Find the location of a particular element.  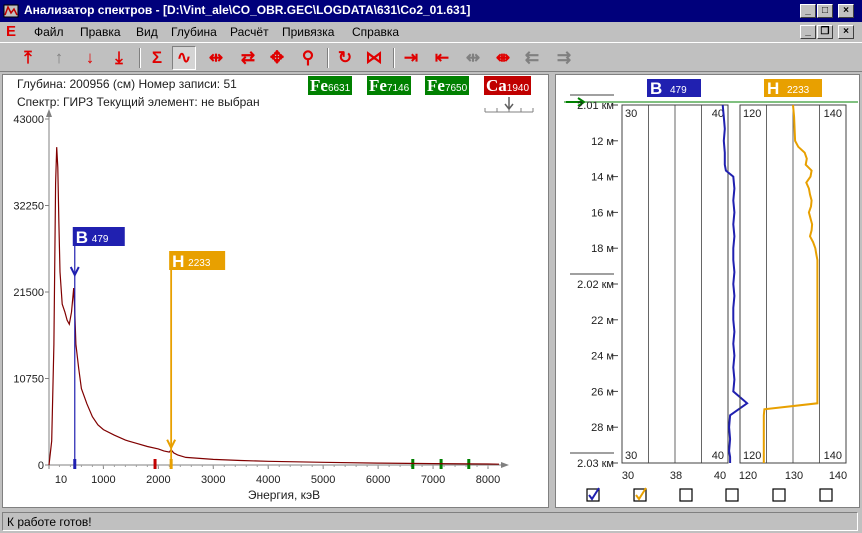

depth-label: 2.03 км is located at coordinates (595, 464).